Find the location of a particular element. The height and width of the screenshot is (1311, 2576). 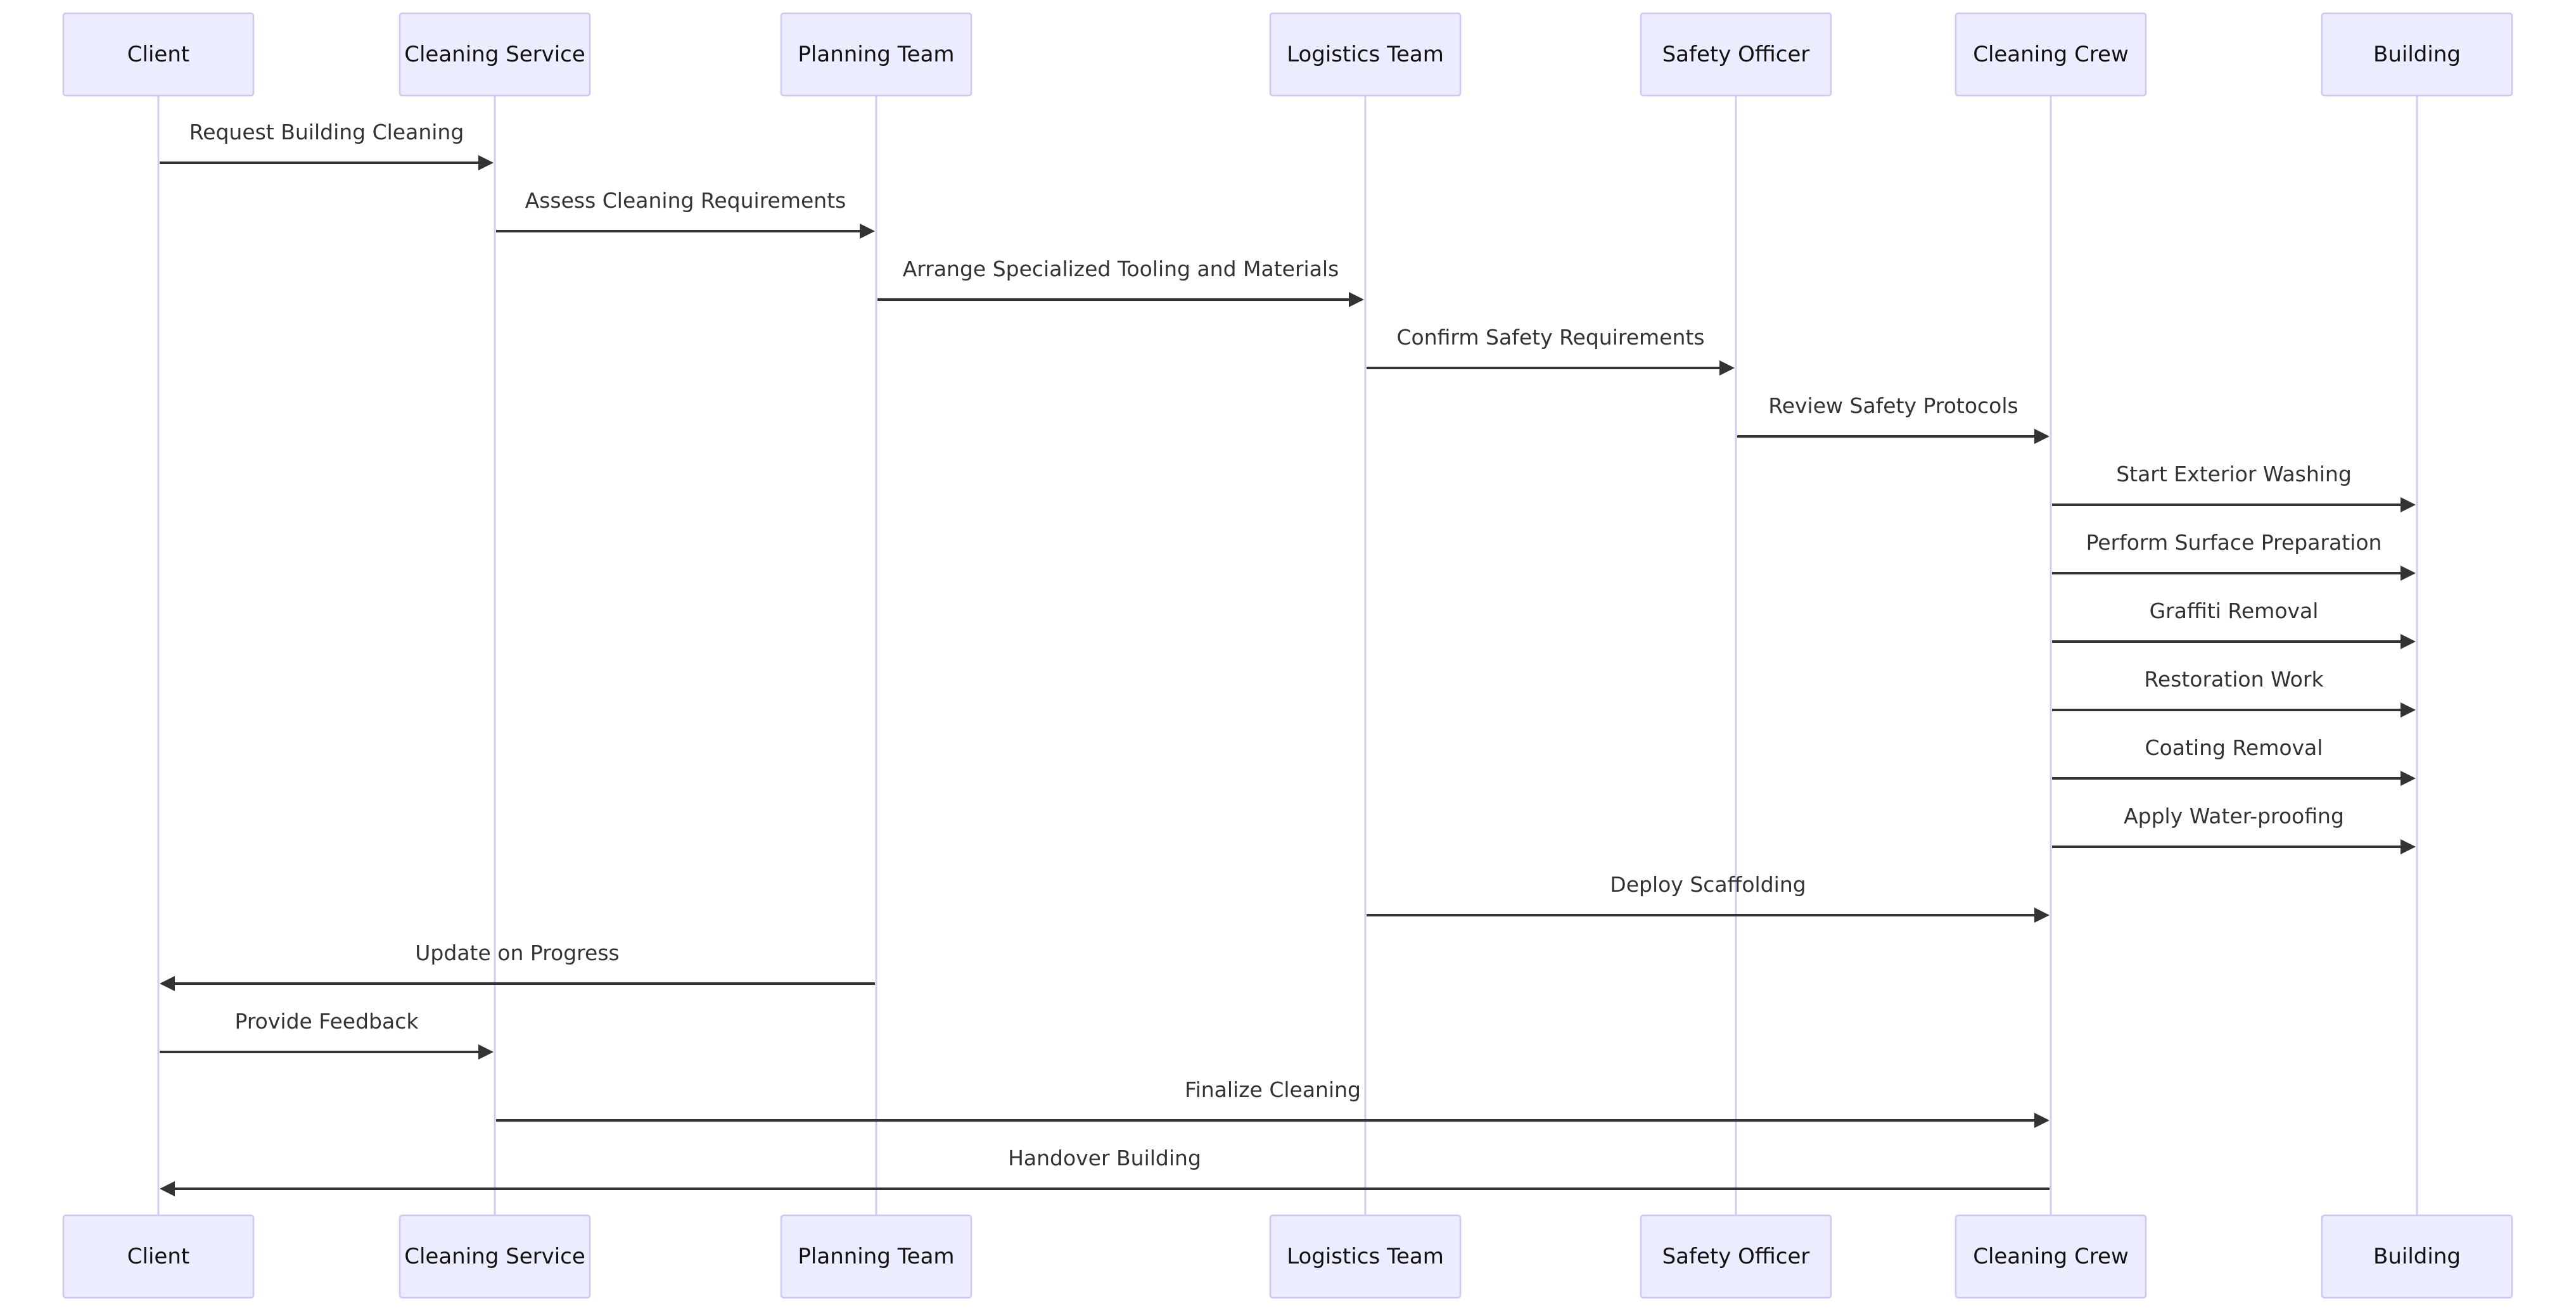

actor-cleaning-crew-top: Cleaning Crew is located at coordinates (2050, 54).